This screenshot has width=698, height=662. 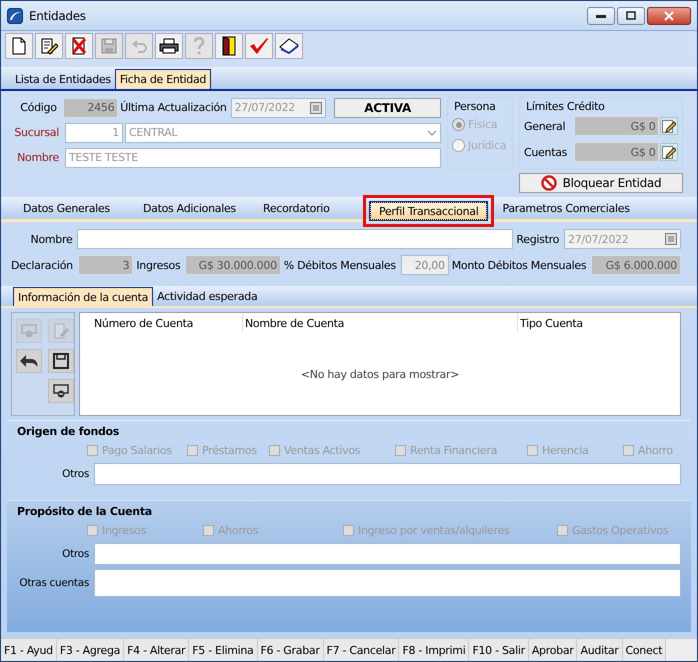 I want to click on field-label: Monto Débitos Mensuales, so click(x=520, y=265).